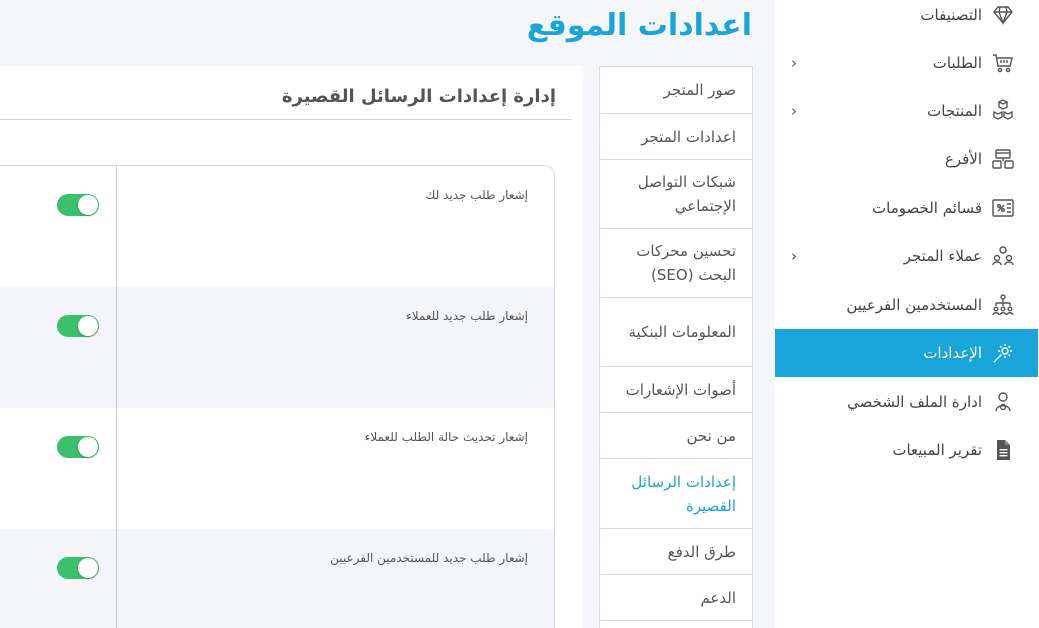 This screenshot has width=1039, height=628. Describe the element at coordinates (676, 194) in the screenshot. I see `tab-social-networks: شبكات التواصل الإجتماعي` at that location.